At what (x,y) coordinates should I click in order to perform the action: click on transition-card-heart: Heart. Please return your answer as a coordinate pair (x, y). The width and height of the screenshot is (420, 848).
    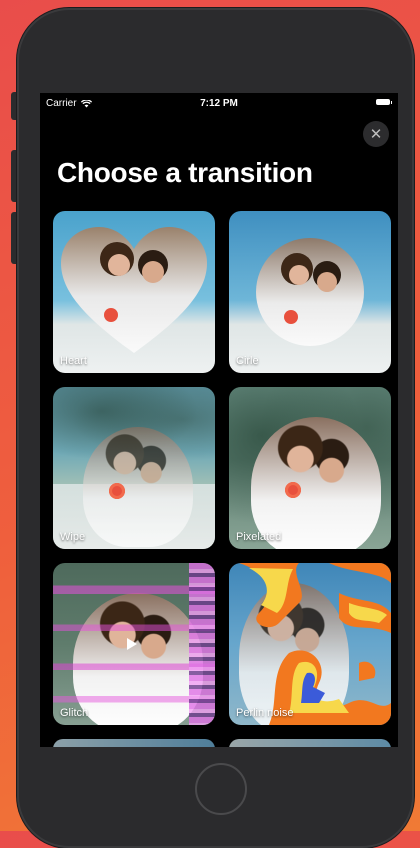
    Looking at the image, I should click on (134, 292).